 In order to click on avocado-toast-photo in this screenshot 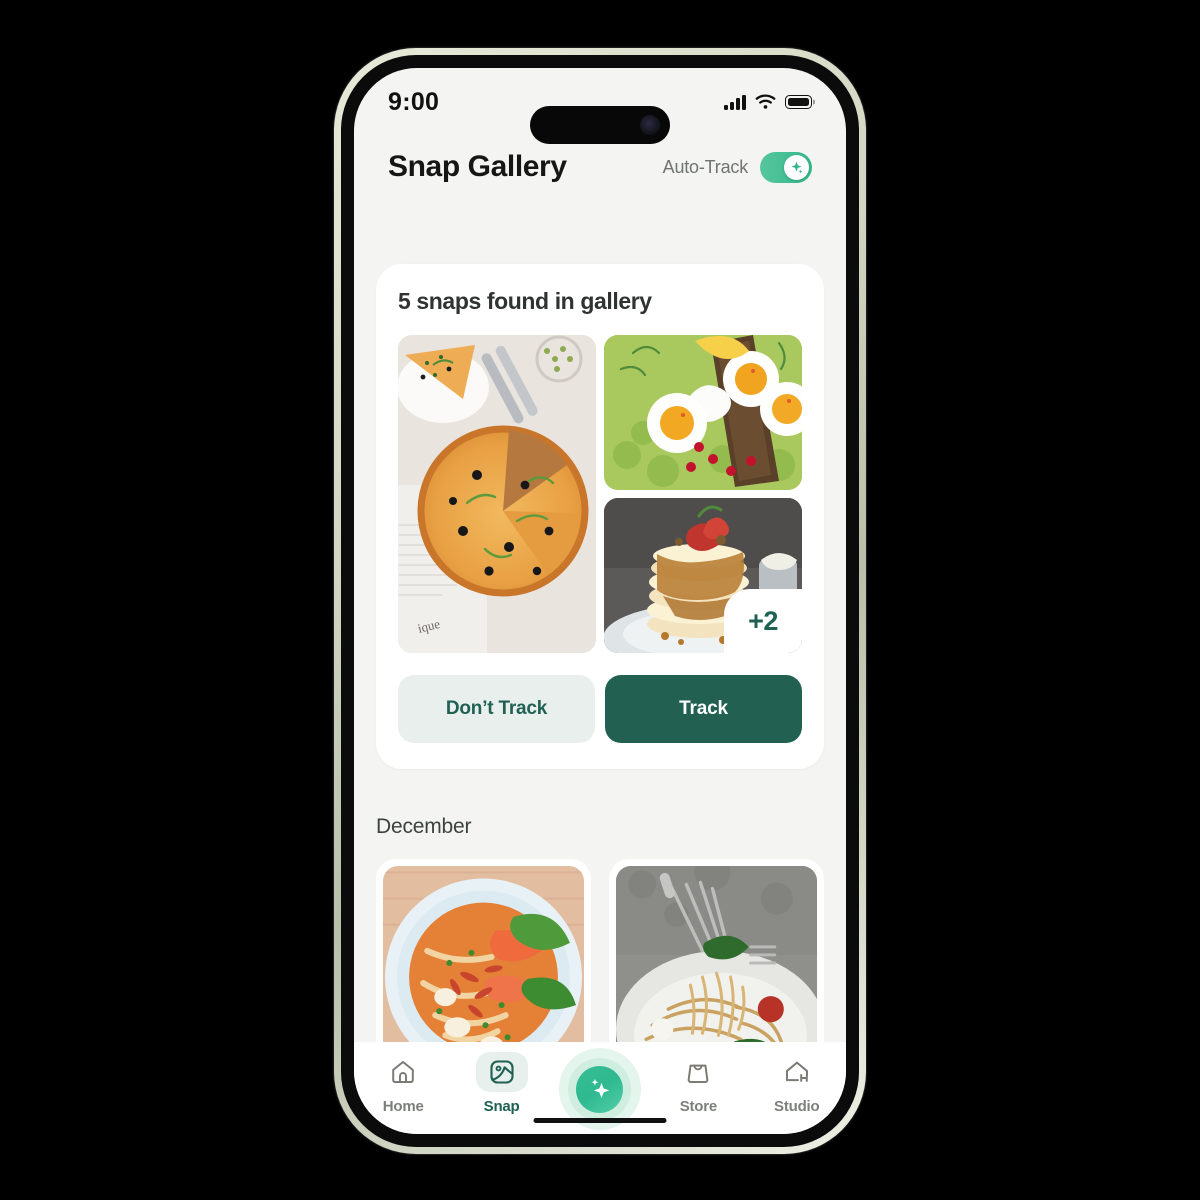, I will do `click(703, 412)`.